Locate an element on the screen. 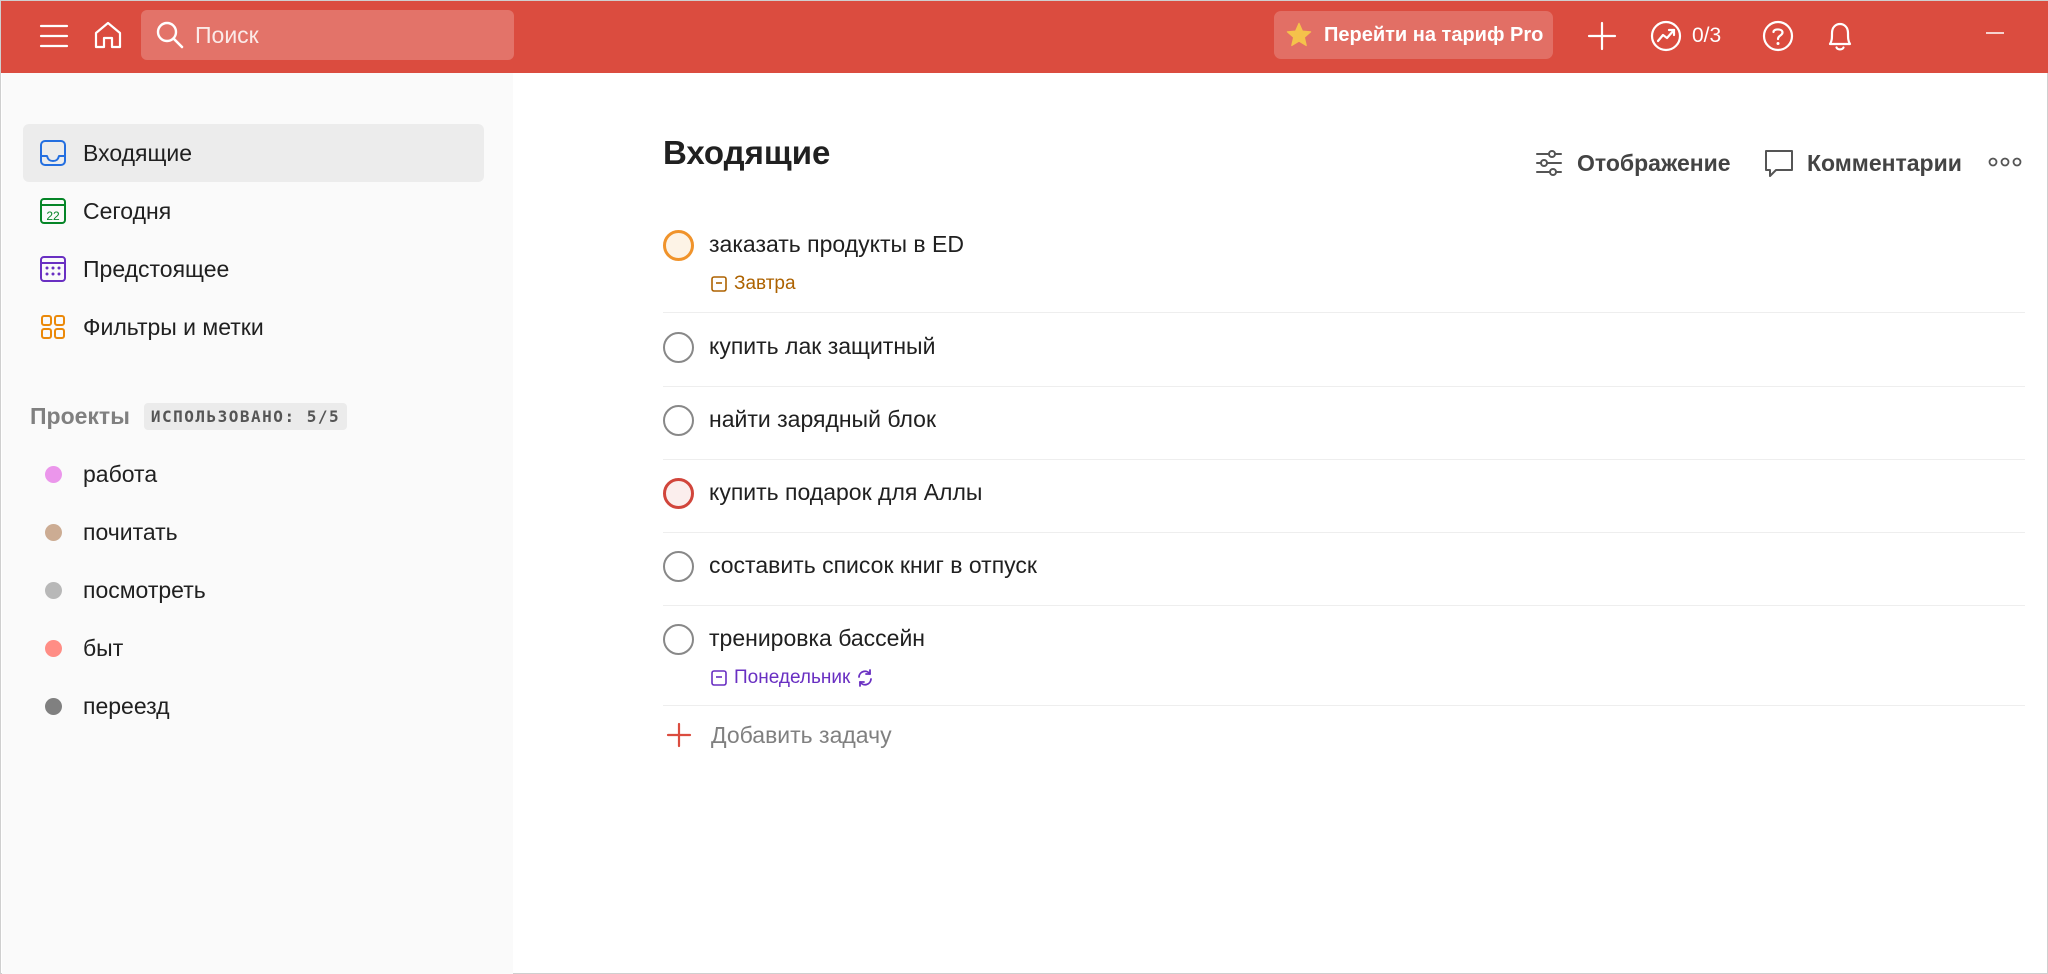 This screenshot has height=974, width=2048. sidebar-project-item: быт is located at coordinates (253, 648).